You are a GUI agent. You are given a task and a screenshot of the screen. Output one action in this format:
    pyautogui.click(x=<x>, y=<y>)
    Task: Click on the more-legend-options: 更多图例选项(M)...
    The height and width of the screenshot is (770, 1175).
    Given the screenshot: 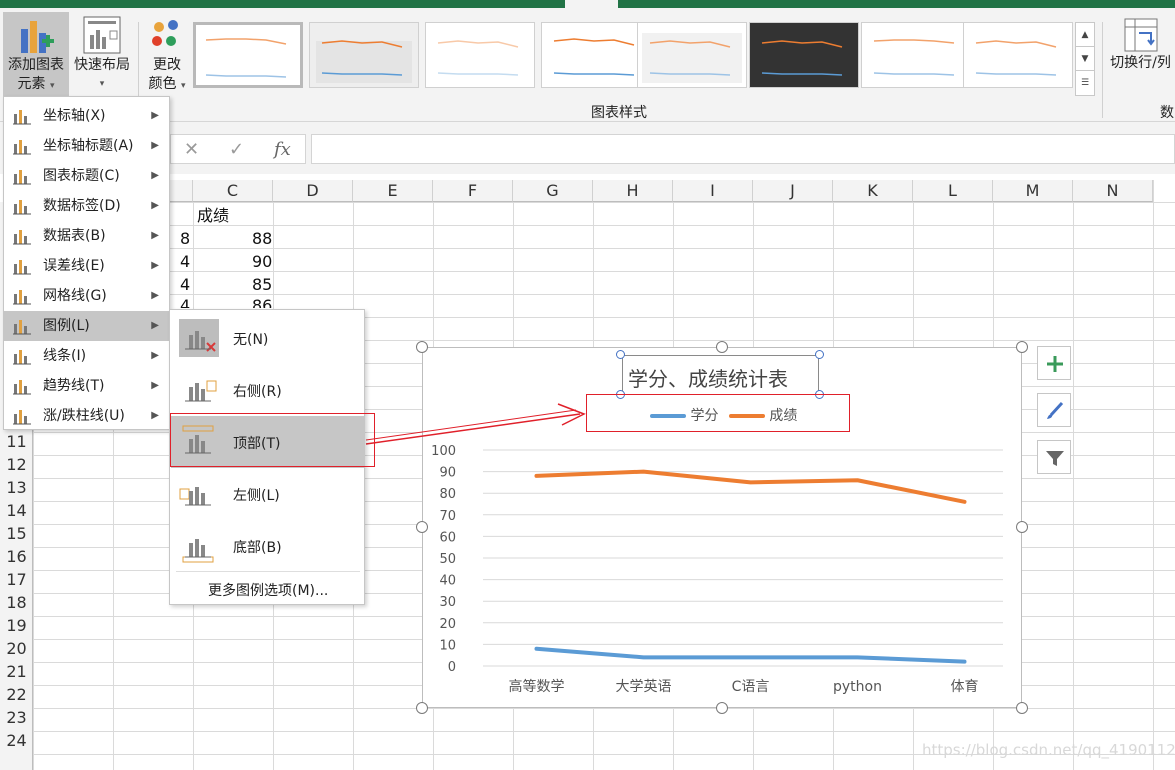 What is the action you would take?
    pyautogui.click(x=268, y=590)
    